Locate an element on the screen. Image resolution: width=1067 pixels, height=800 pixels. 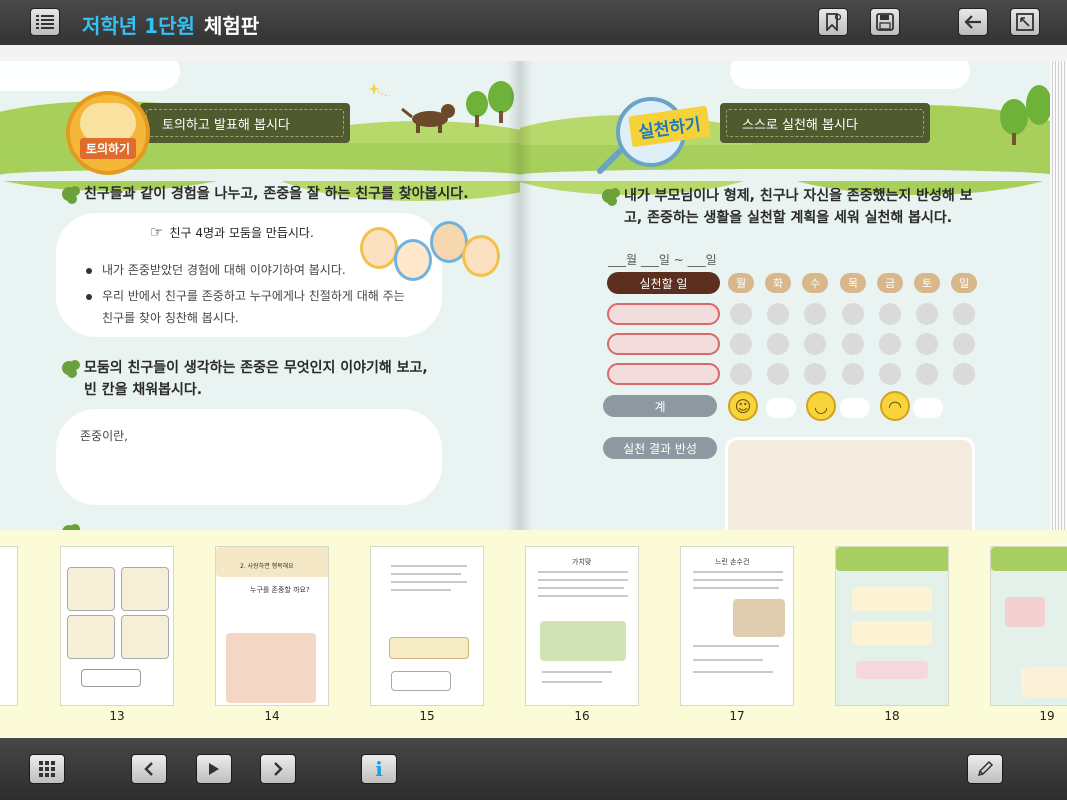
list-menu-icon is located at coordinates (45, 22).